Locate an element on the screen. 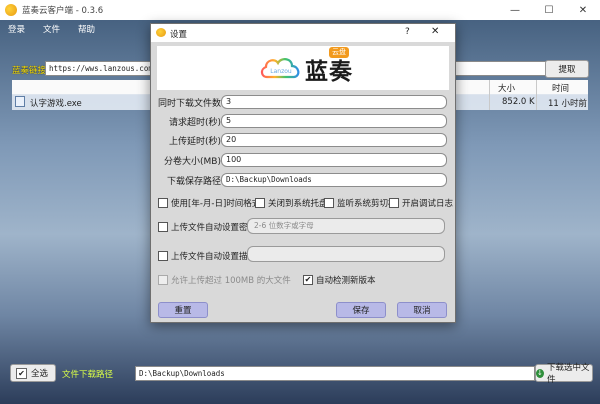 The width and height of the screenshot is (600, 404). footer-bar: ✔ 全选 文件下载路径 D:\Backup\Downloads ↓ 下载选中文件 is located at coordinates (301, 374).